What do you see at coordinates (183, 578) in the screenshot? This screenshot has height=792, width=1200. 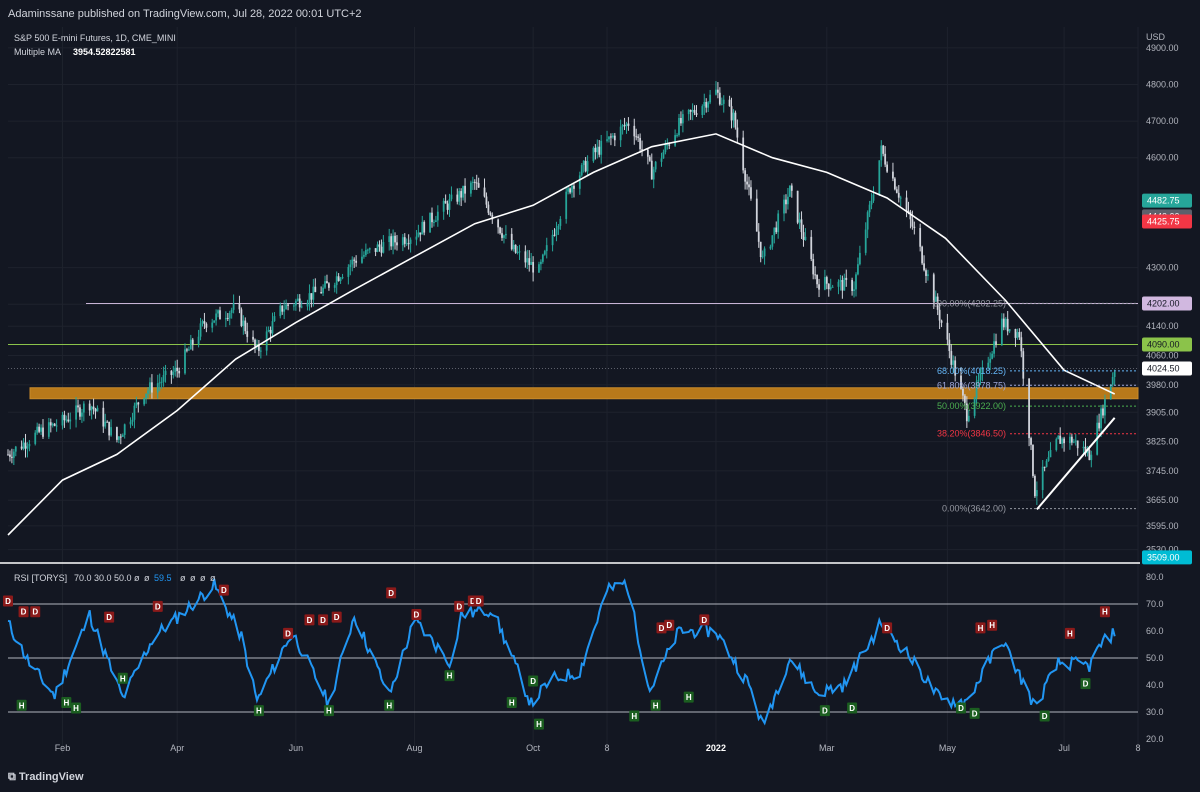 I see `rsi-param: ø` at bounding box center [183, 578].